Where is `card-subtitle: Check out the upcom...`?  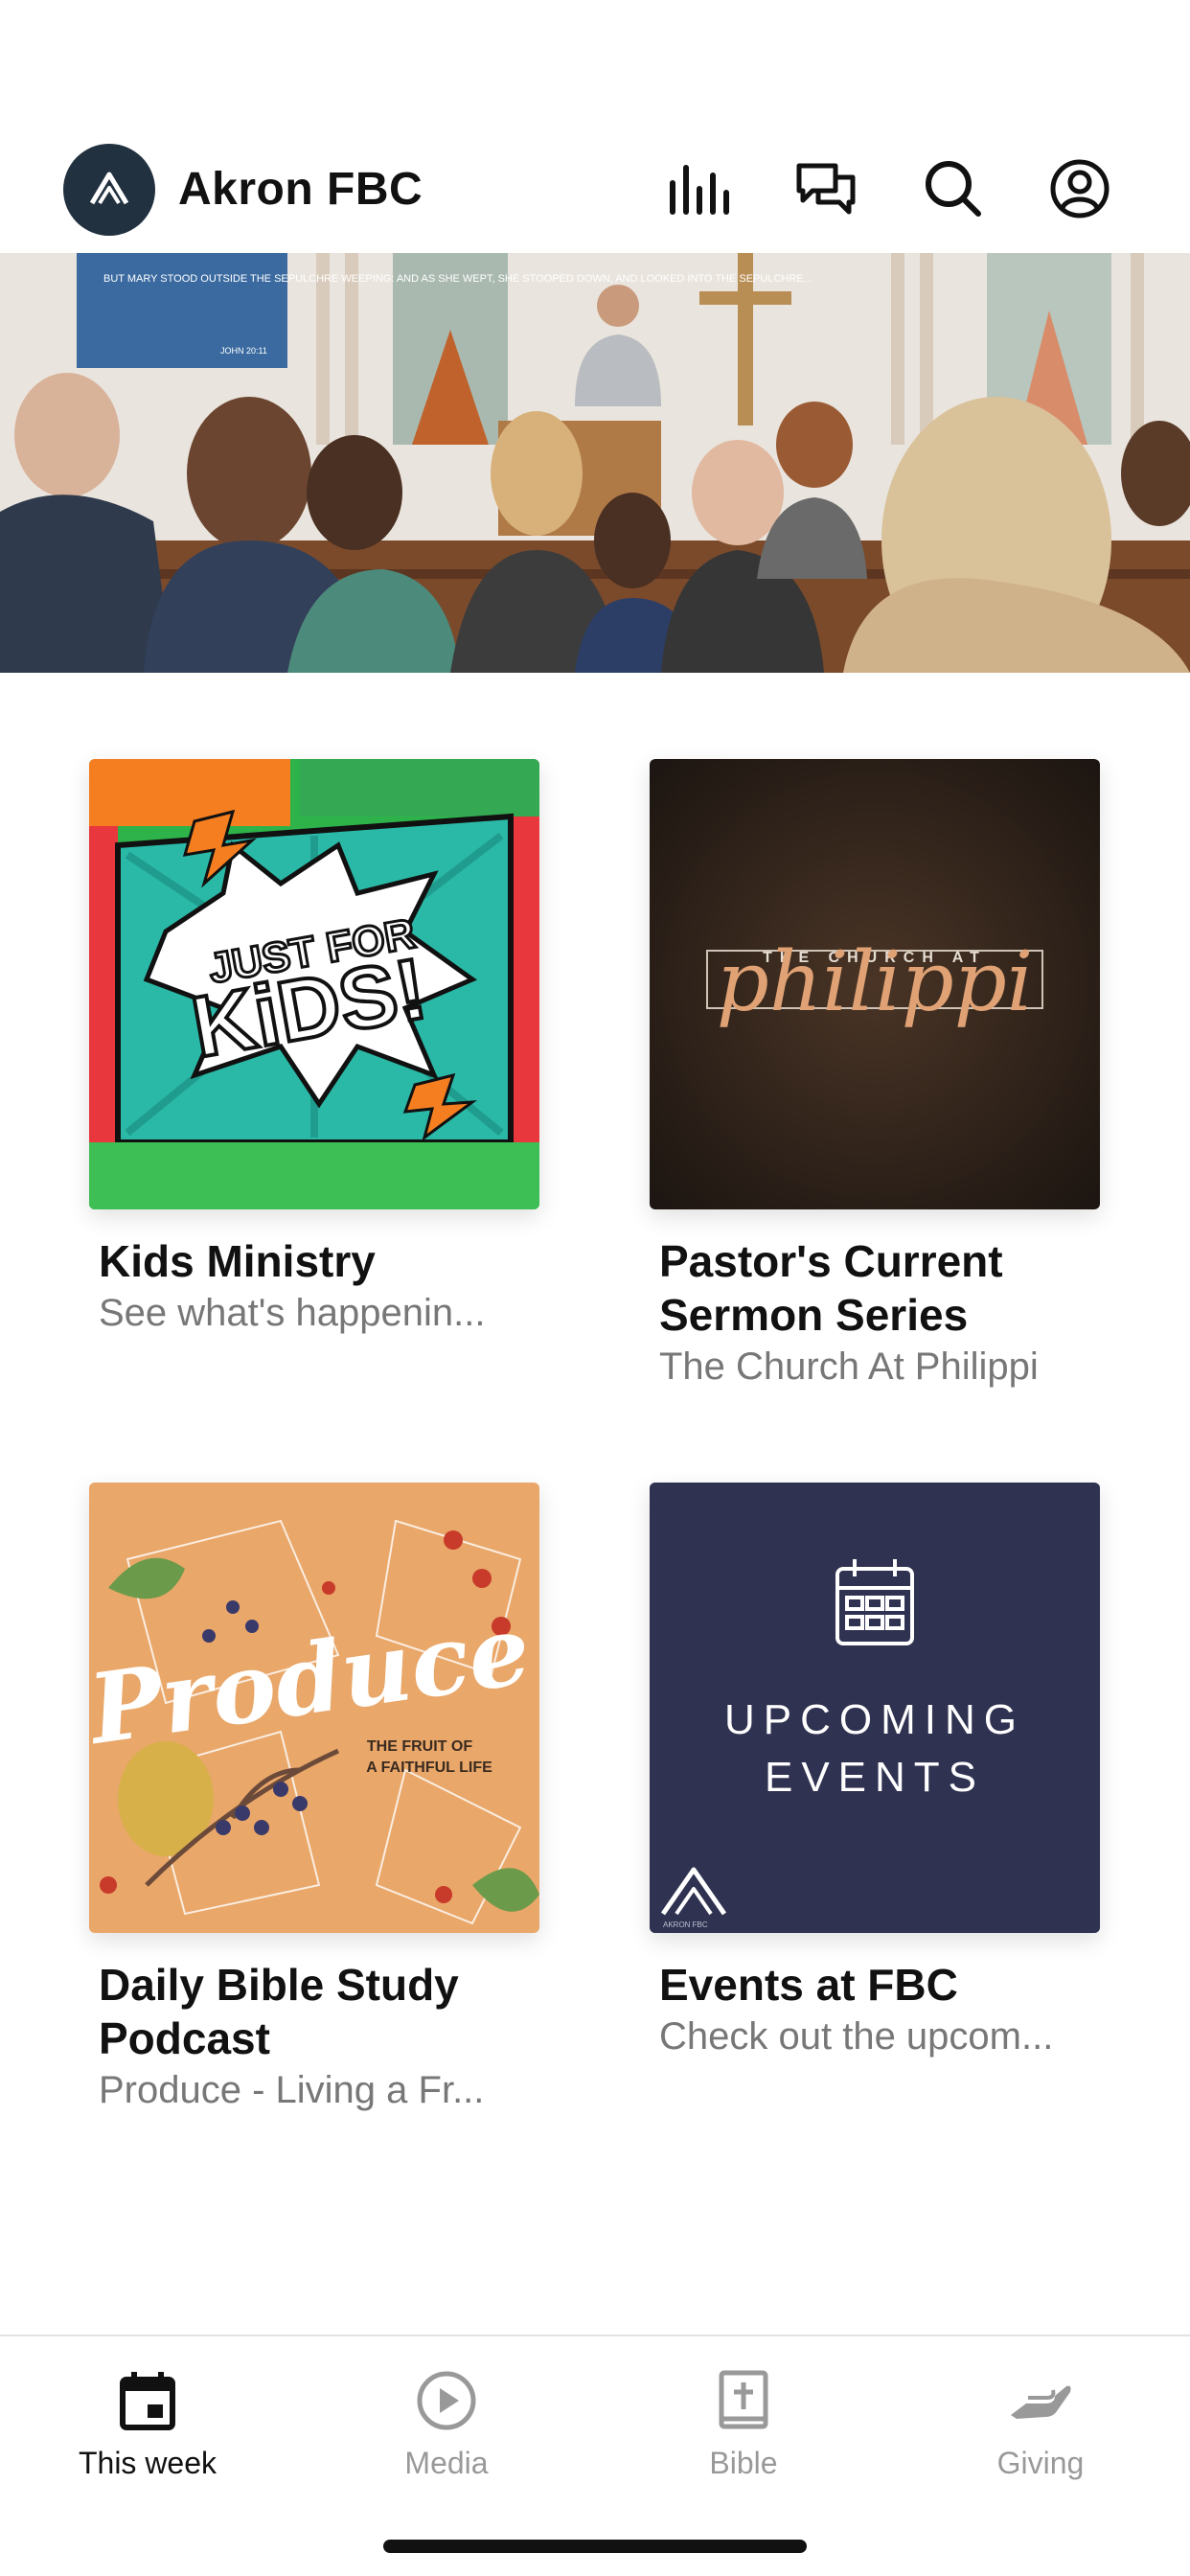
card-subtitle: Check out the upcom... is located at coordinates (857, 2036).